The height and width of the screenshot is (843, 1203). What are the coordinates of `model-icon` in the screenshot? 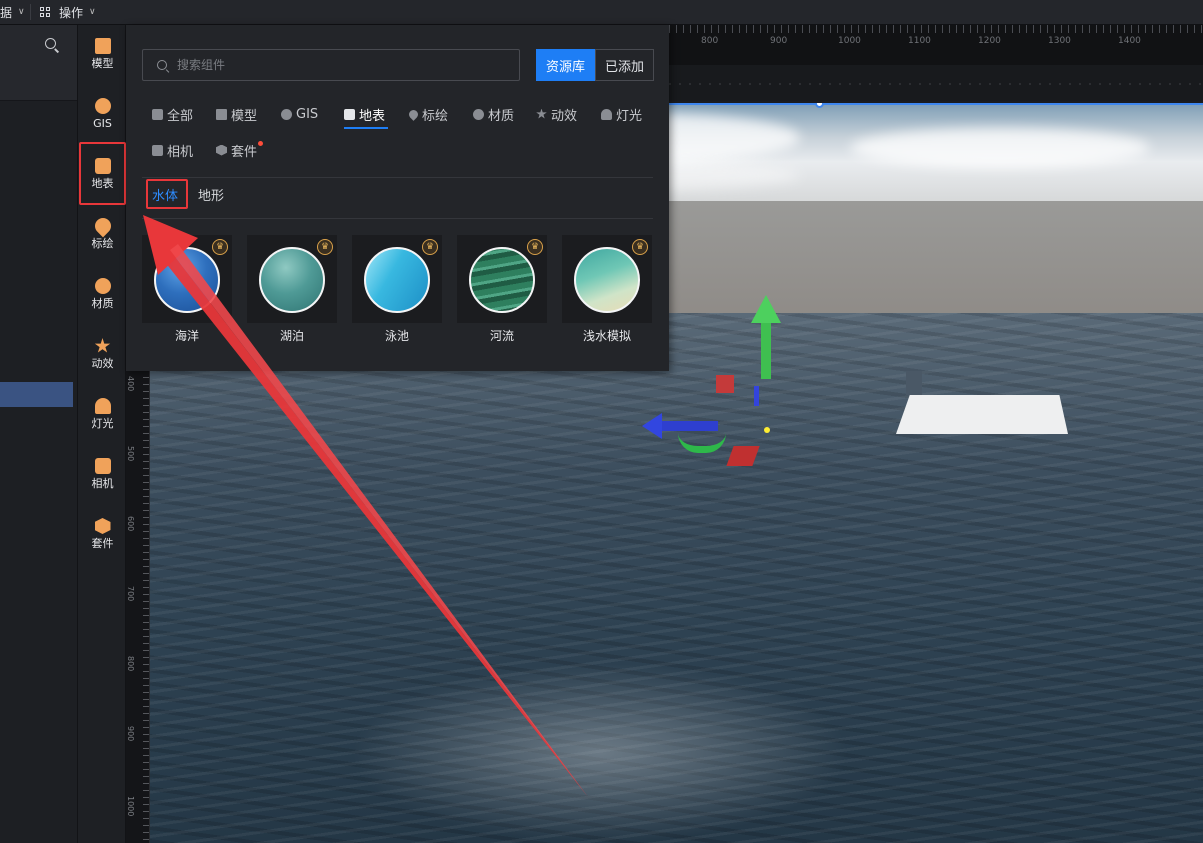 It's located at (221, 114).